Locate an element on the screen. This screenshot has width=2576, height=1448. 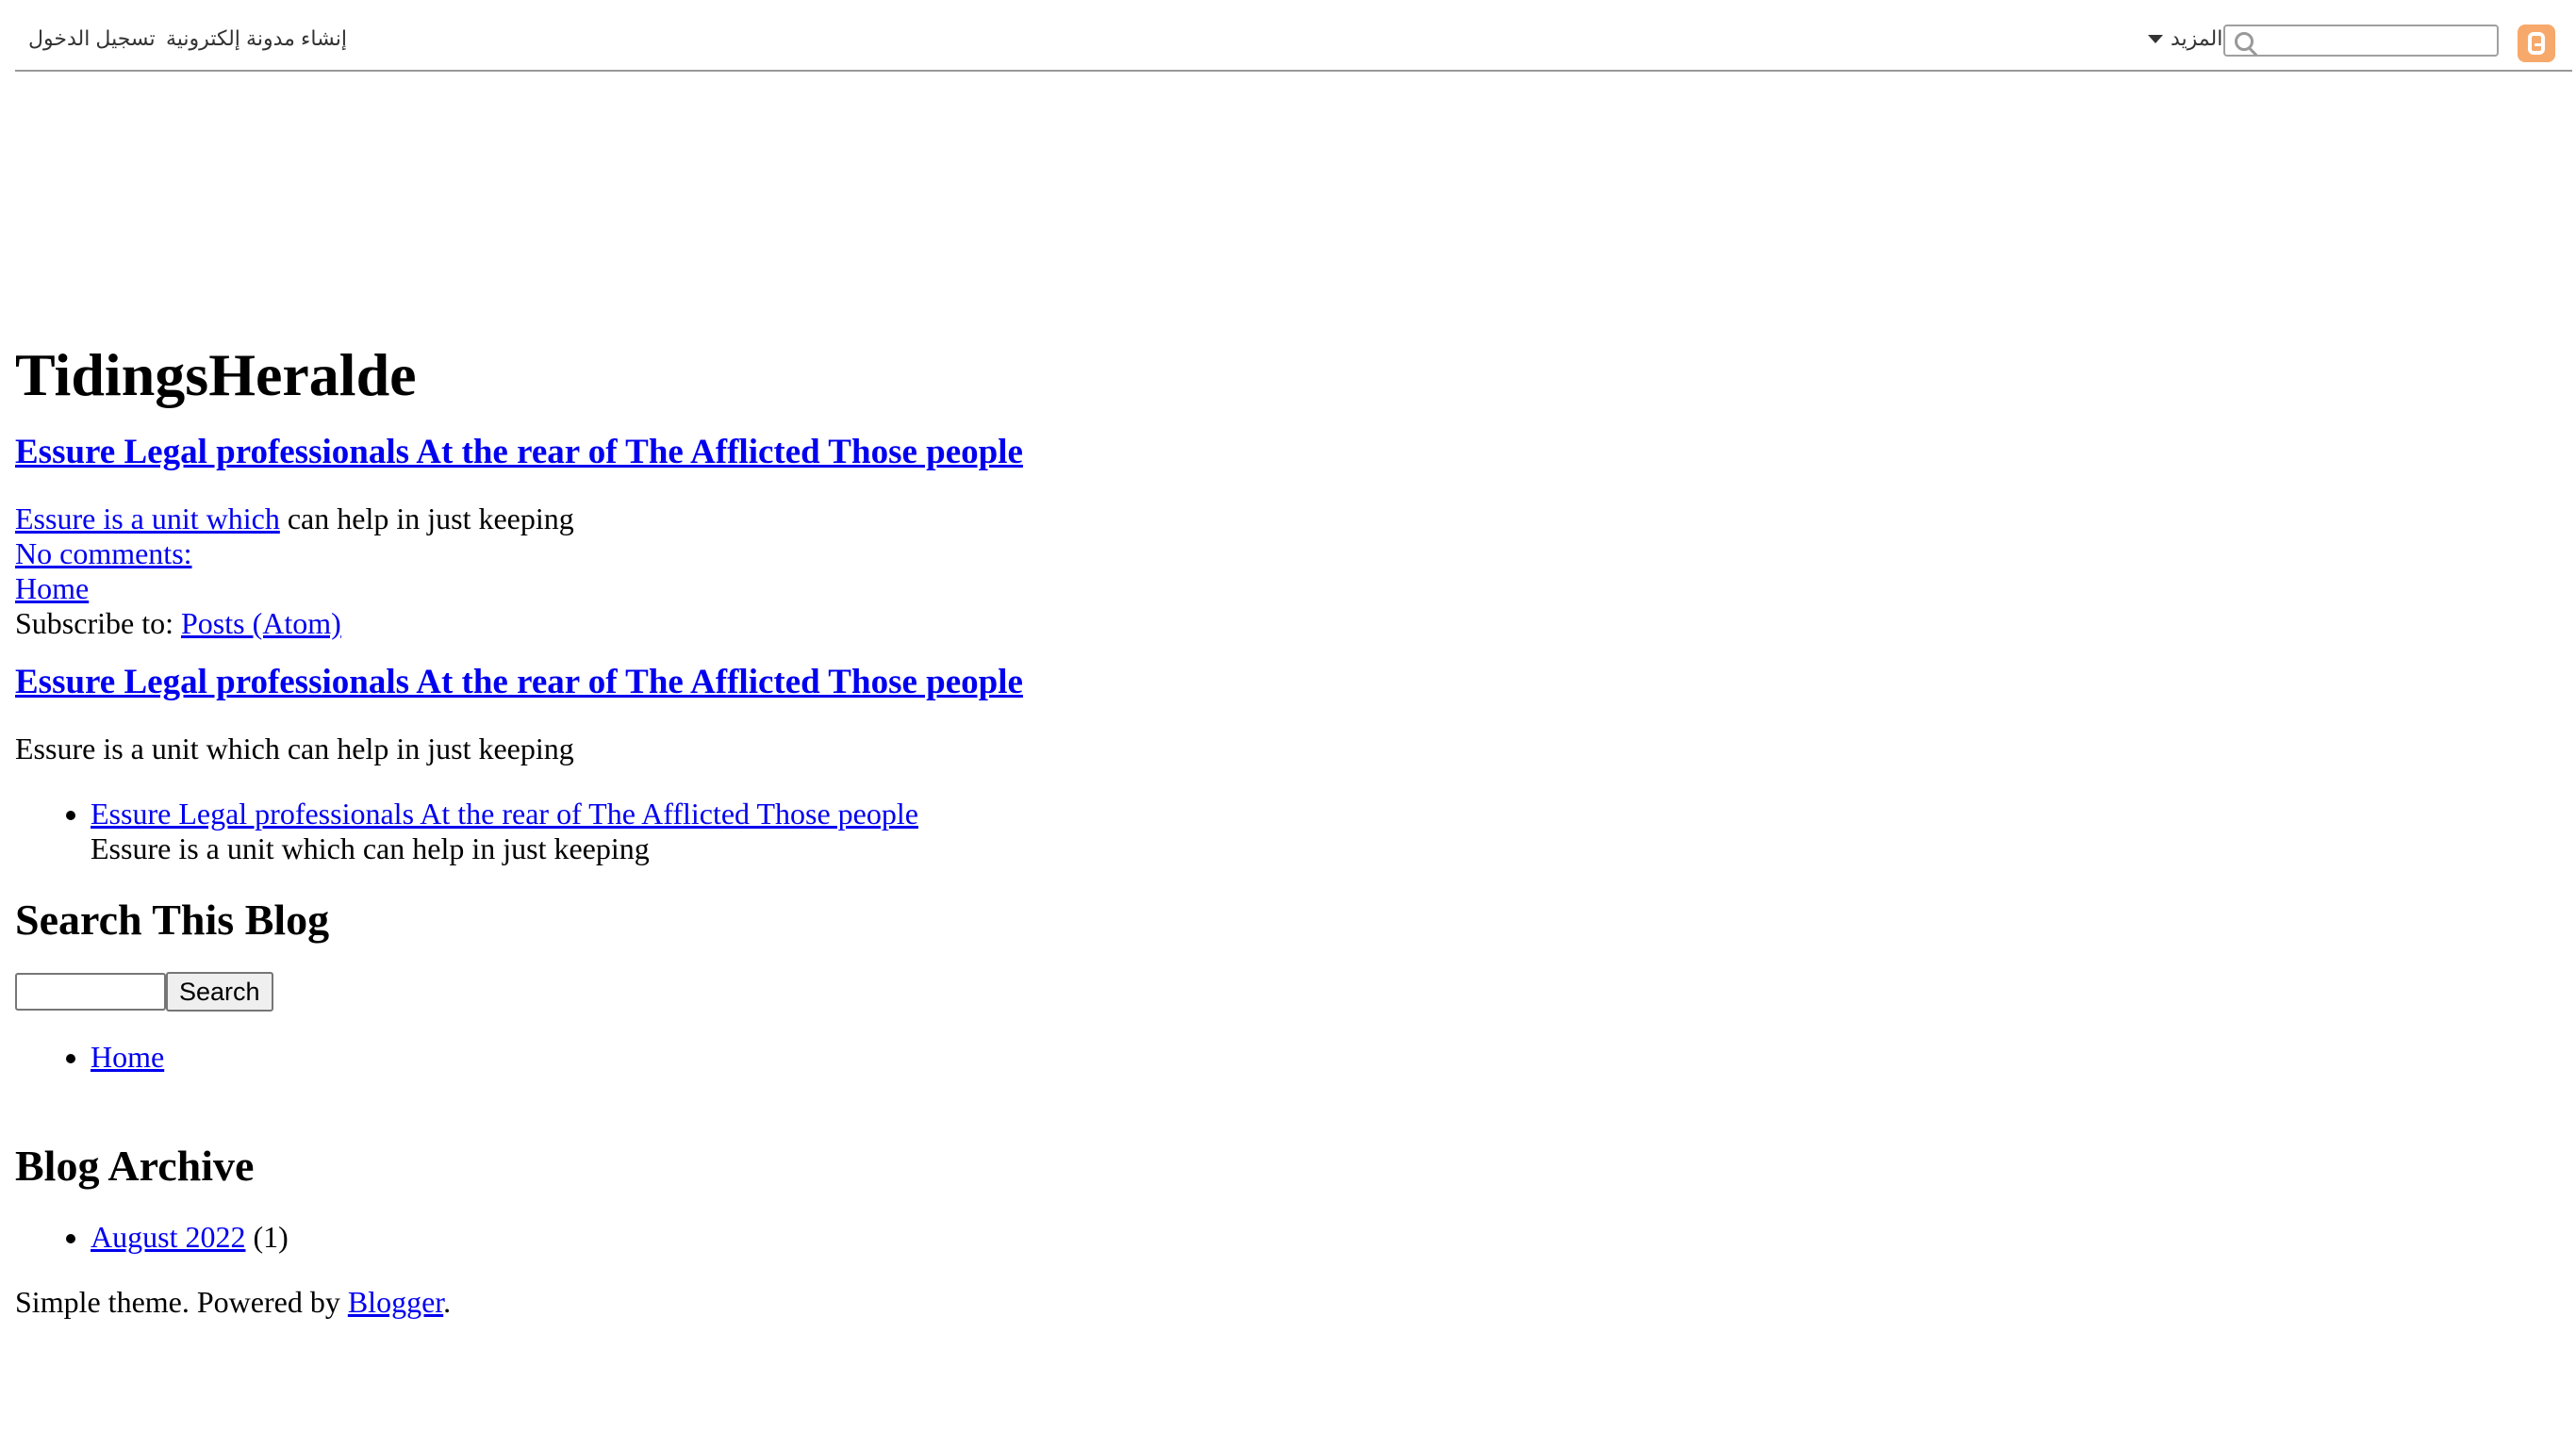
more-menu: المزيد is located at coordinates (2185, 38).